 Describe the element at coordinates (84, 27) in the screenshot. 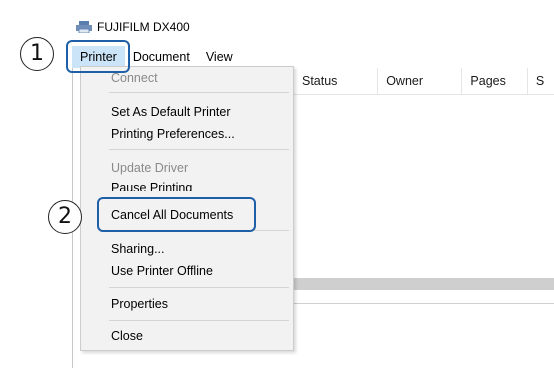

I see `printer-icon` at that location.